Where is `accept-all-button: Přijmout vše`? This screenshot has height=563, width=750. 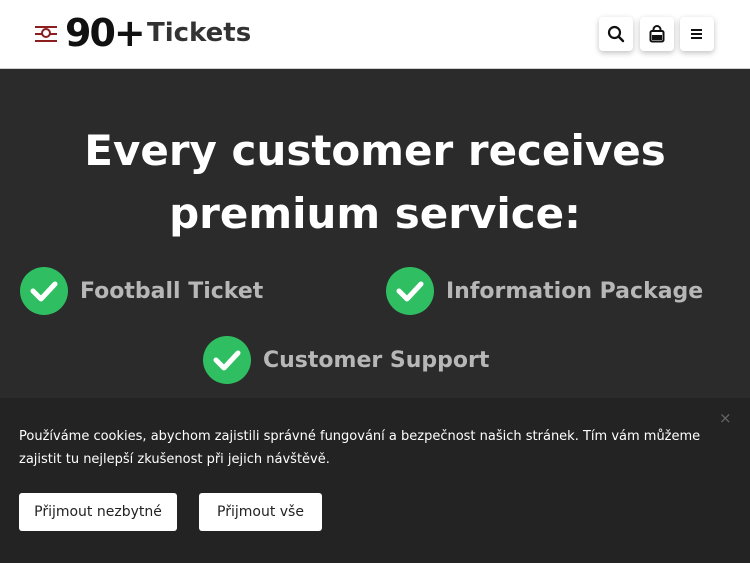
accept-all-button: Přijmout vše is located at coordinates (260, 512).